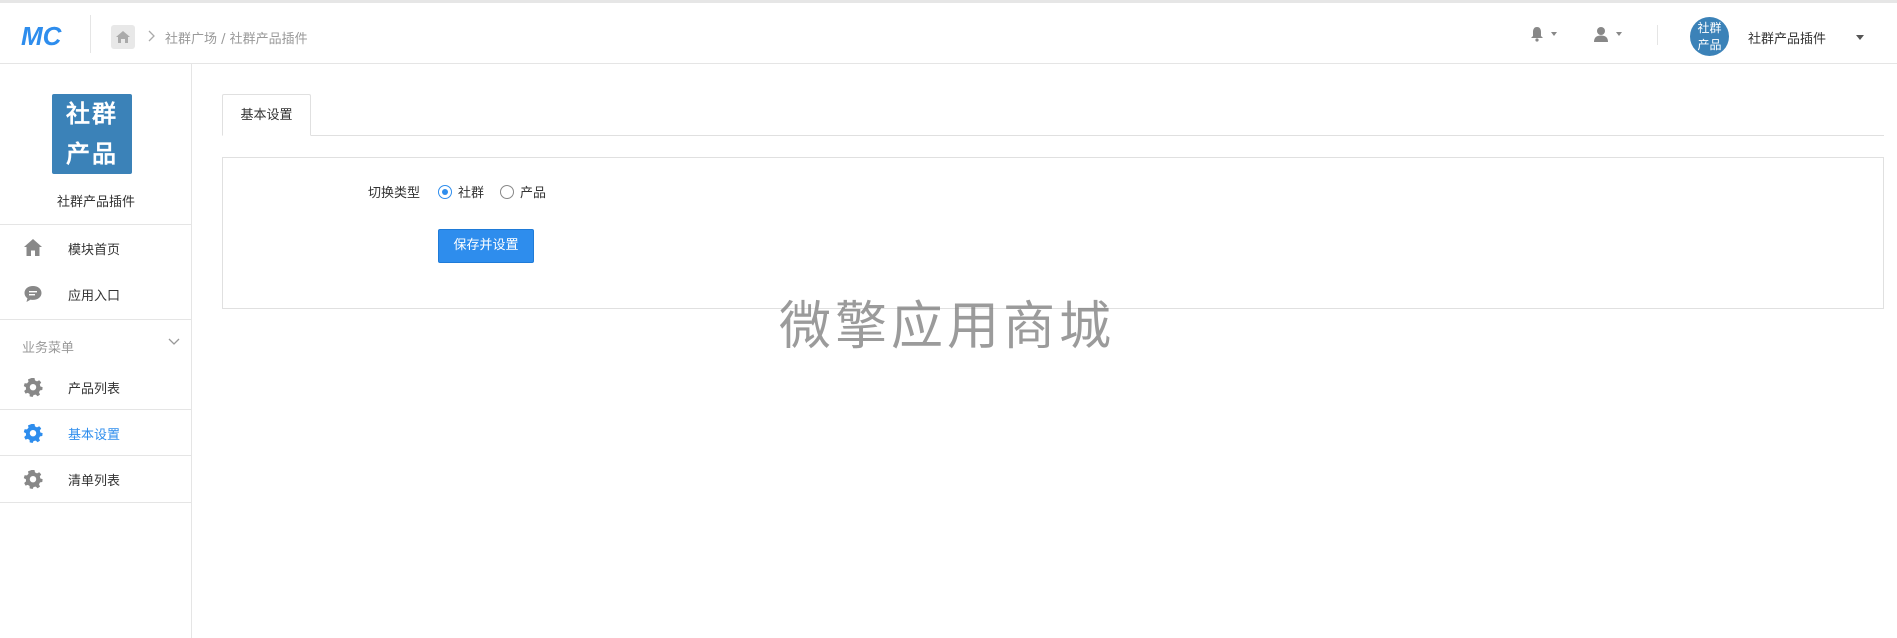 This screenshot has width=1897, height=638. I want to click on sidebar-item-basic-settings: 基本设置, so click(96, 432).